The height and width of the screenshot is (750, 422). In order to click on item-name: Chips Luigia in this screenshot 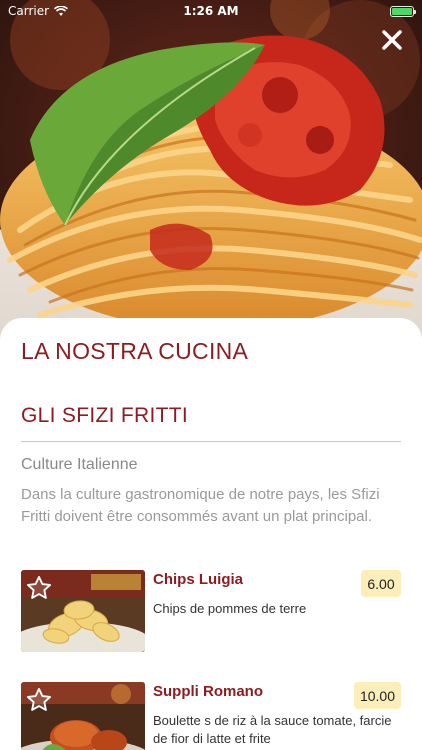, I will do `click(198, 579)`.